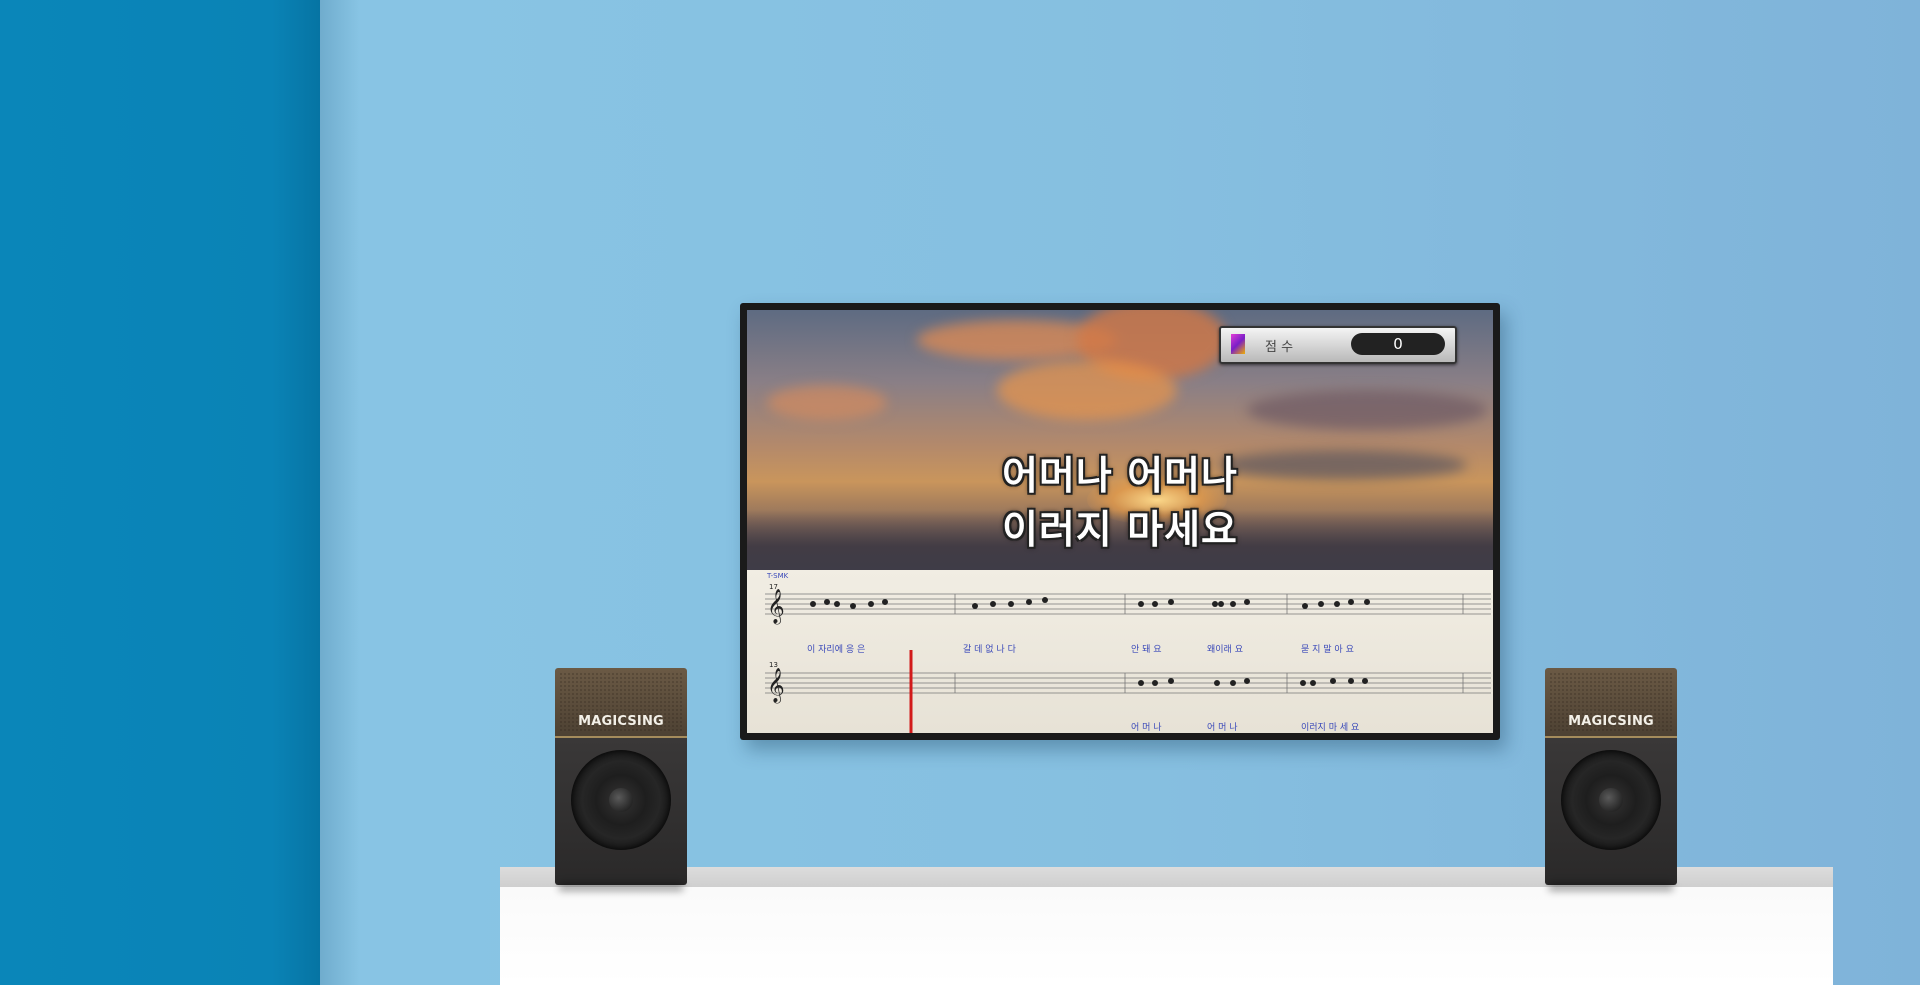  I want to click on score-label: 점 수, so click(1279, 347).